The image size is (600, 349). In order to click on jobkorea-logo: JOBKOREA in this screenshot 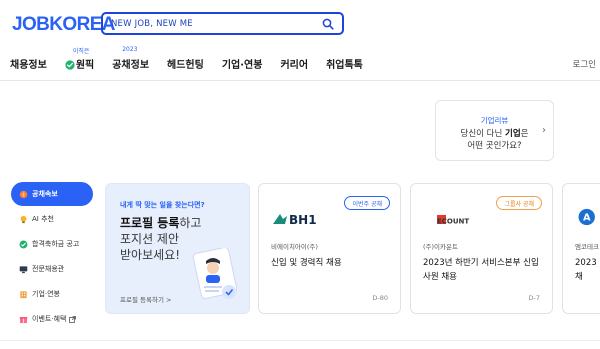, I will do `click(63, 25)`.